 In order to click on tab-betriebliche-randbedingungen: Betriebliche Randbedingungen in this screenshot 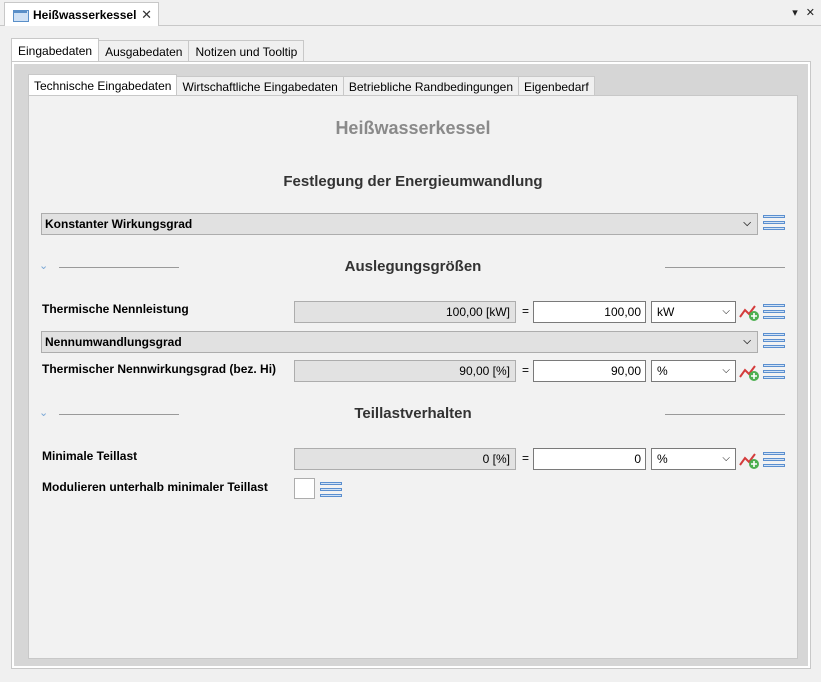, I will do `click(430, 86)`.